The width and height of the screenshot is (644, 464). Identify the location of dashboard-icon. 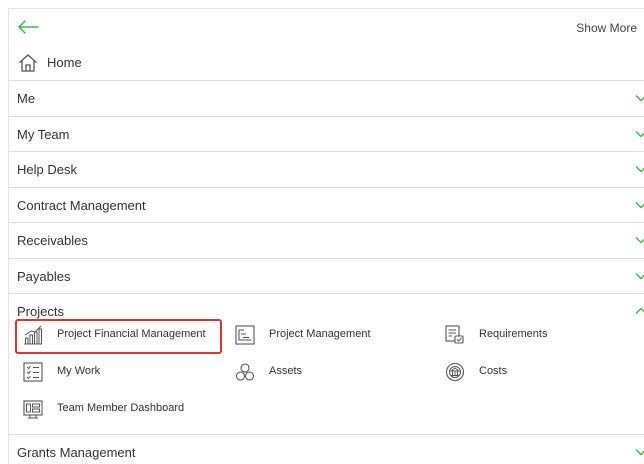
(33, 409).